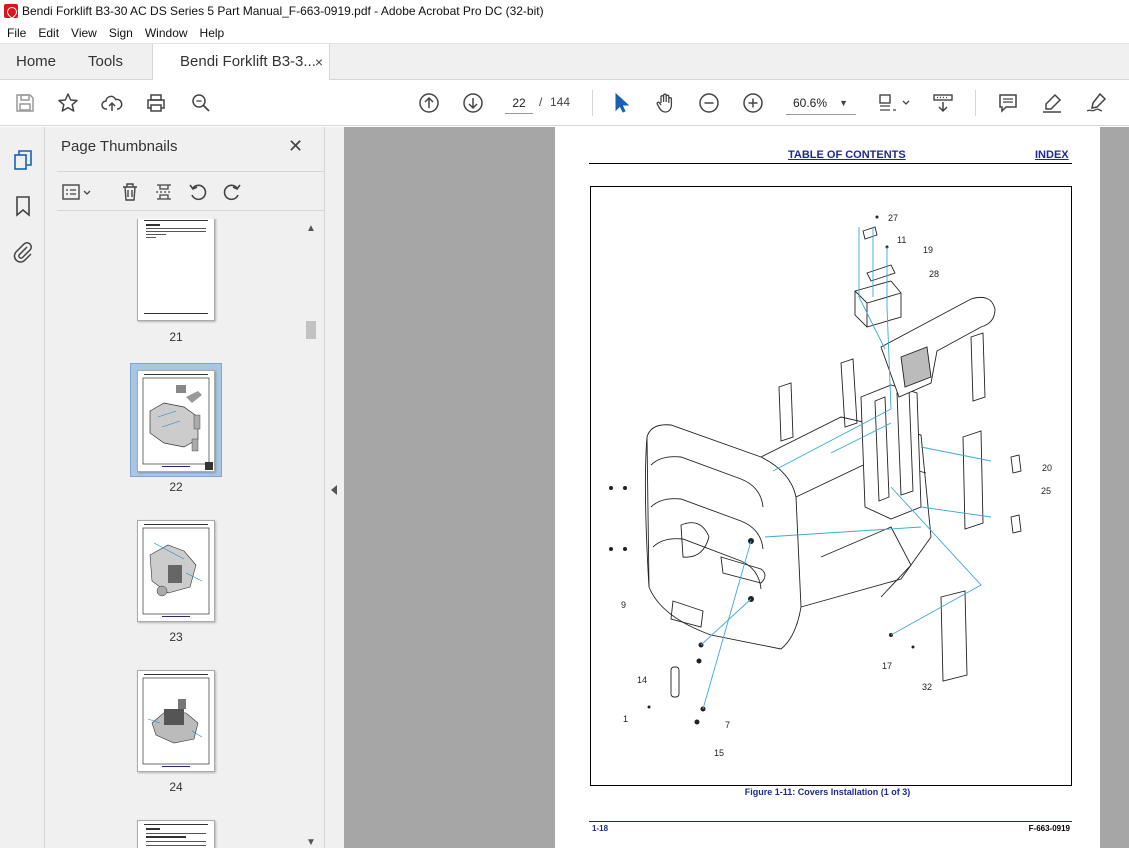 Image resolution: width=1129 pixels, height=848 pixels. What do you see at coordinates (943, 103) in the screenshot?
I see `scroll-mode-icon` at bounding box center [943, 103].